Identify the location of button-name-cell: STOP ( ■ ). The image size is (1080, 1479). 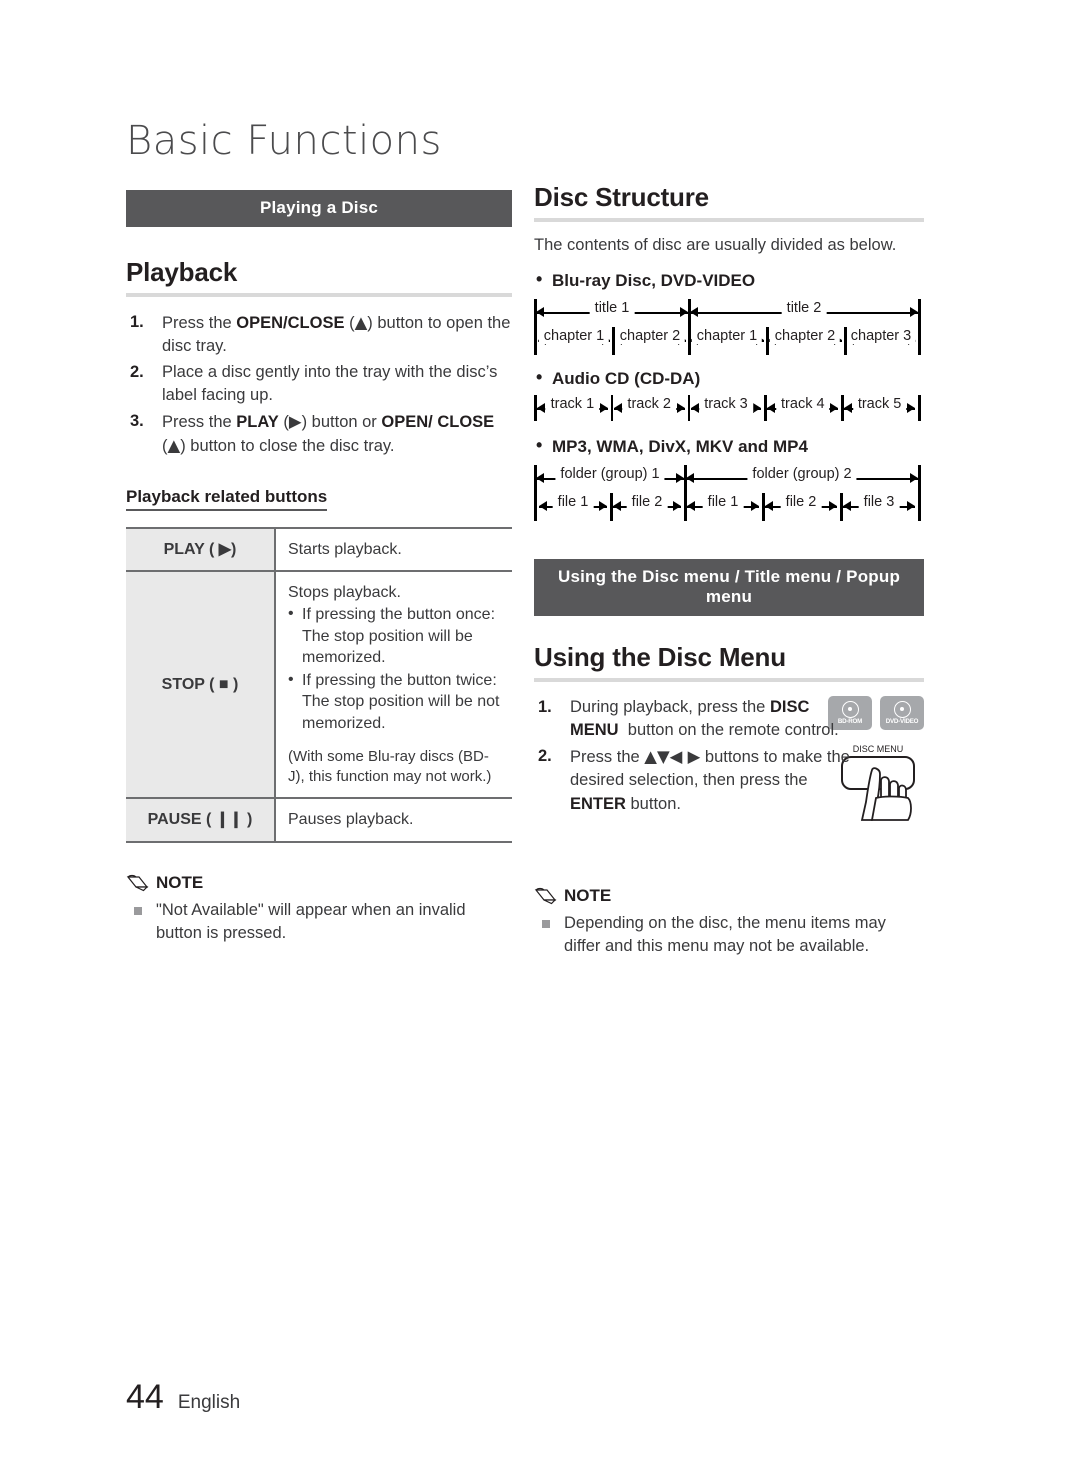
(201, 684).